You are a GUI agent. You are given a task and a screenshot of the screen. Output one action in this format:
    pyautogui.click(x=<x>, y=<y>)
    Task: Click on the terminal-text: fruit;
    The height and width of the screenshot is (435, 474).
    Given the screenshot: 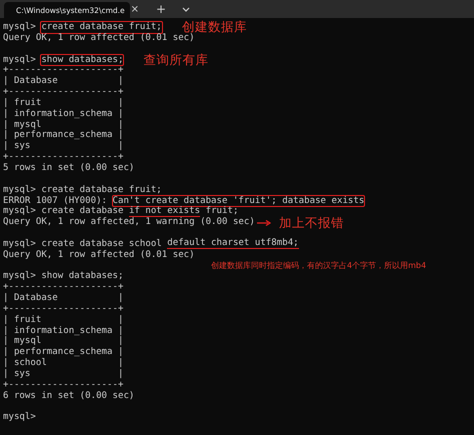 What is the action you would take?
    pyautogui.click(x=221, y=211)
    